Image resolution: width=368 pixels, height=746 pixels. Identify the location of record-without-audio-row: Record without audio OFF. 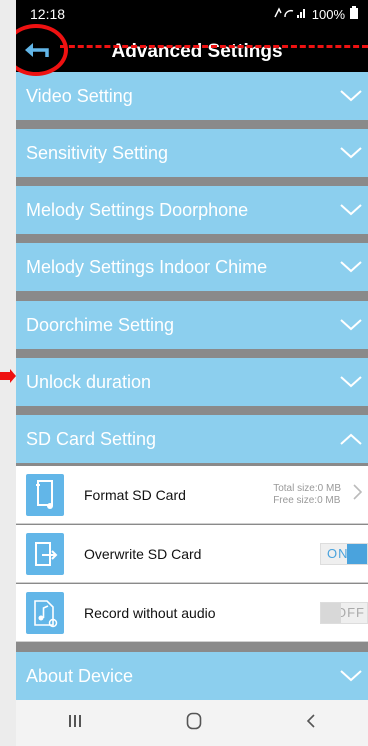
(192, 613).